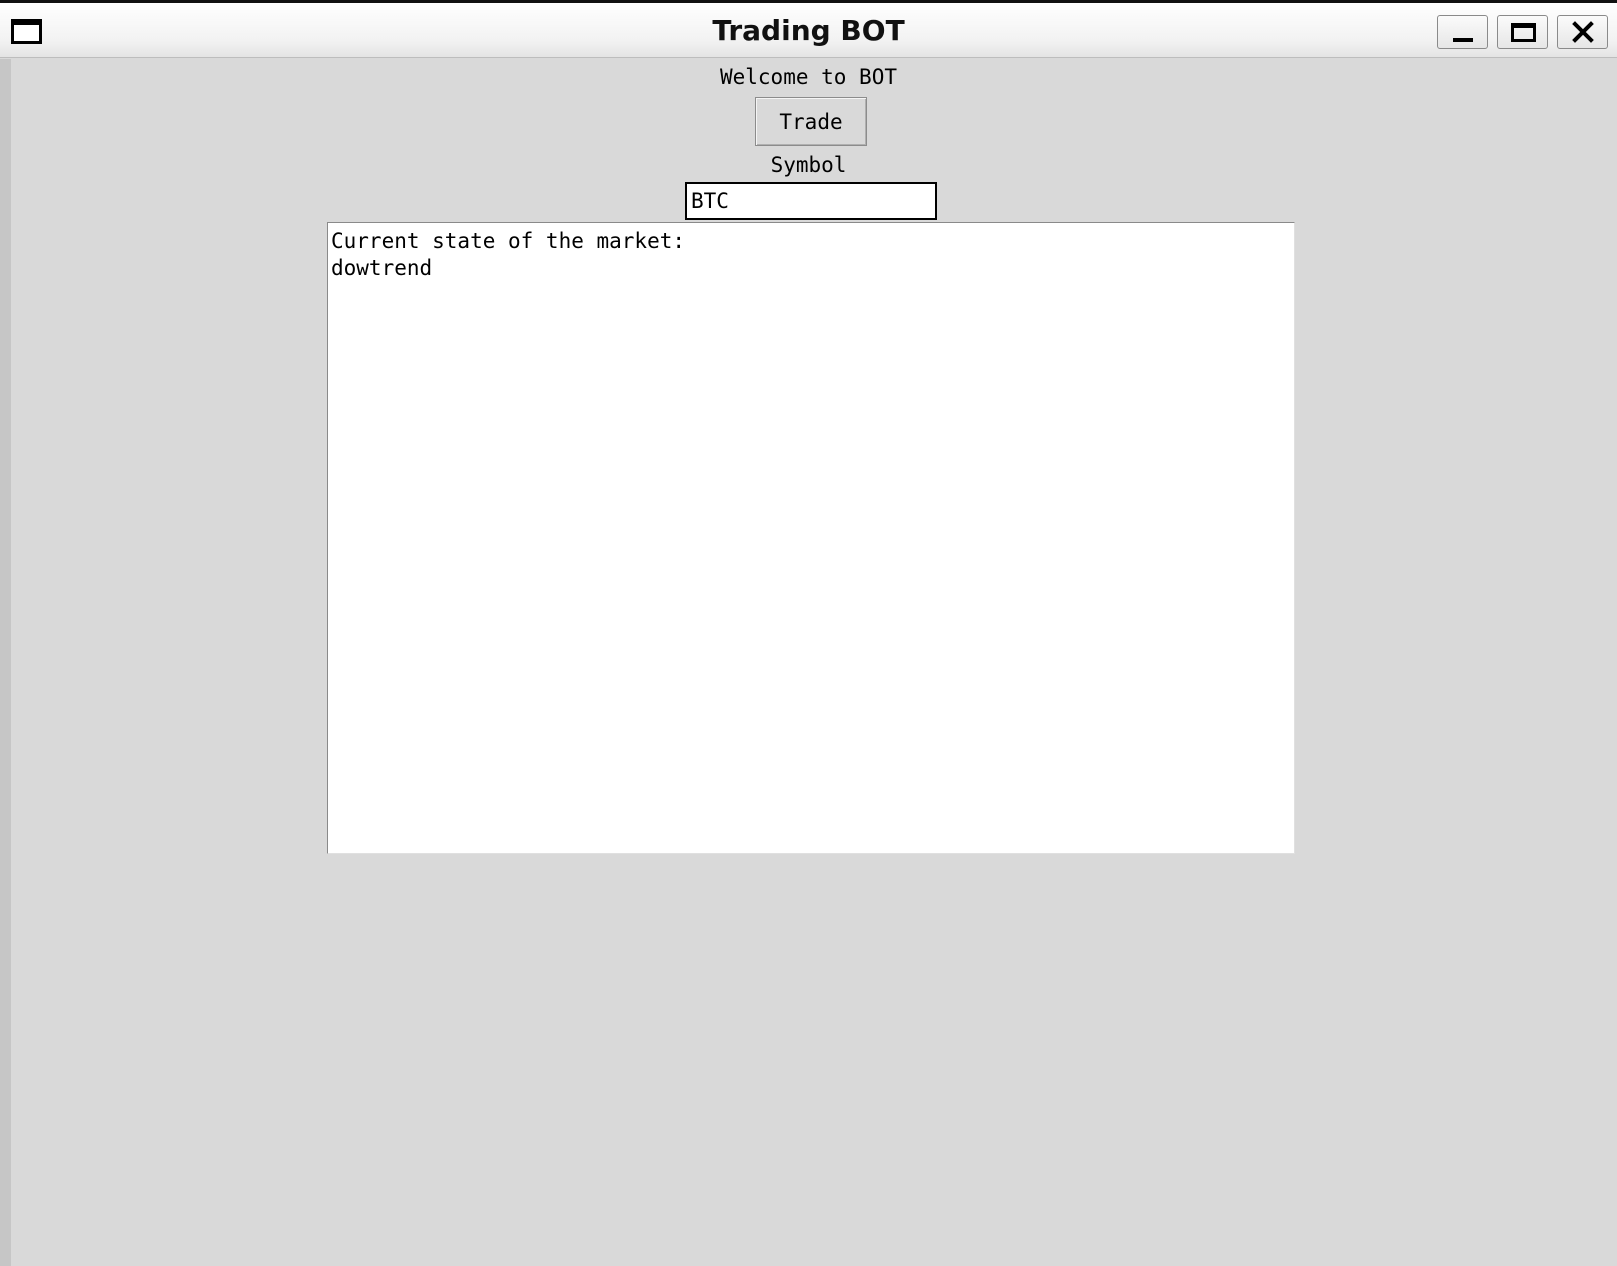 The width and height of the screenshot is (1617, 1266). Describe the element at coordinates (5, 662) in the screenshot. I see `window-left-border` at that location.